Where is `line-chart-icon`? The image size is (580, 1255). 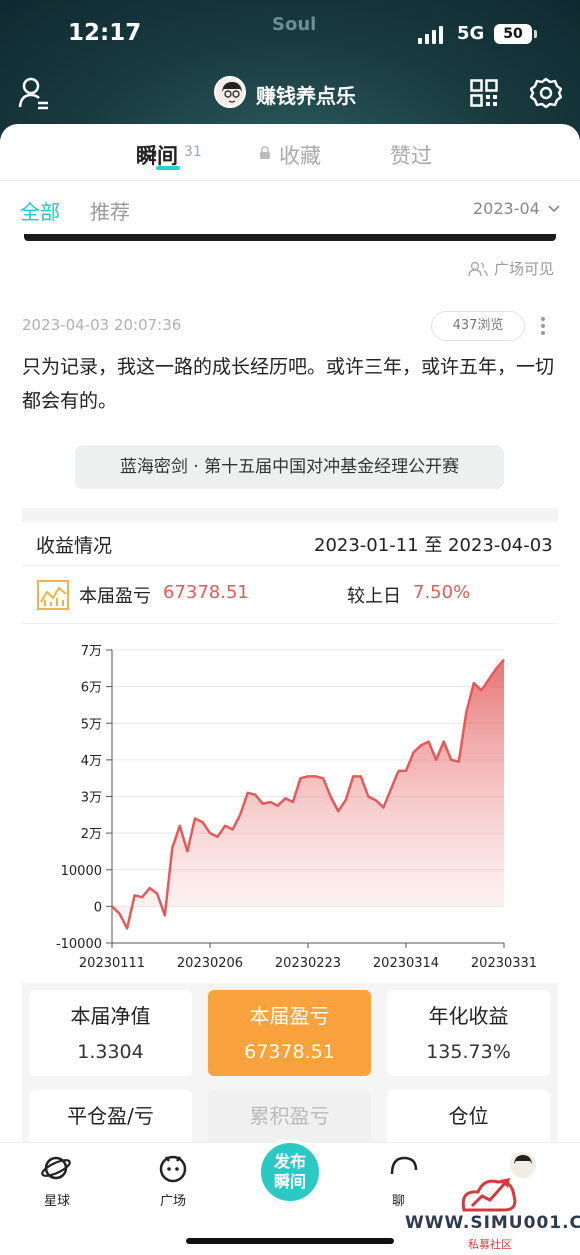 line-chart-icon is located at coordinates (53, 595).